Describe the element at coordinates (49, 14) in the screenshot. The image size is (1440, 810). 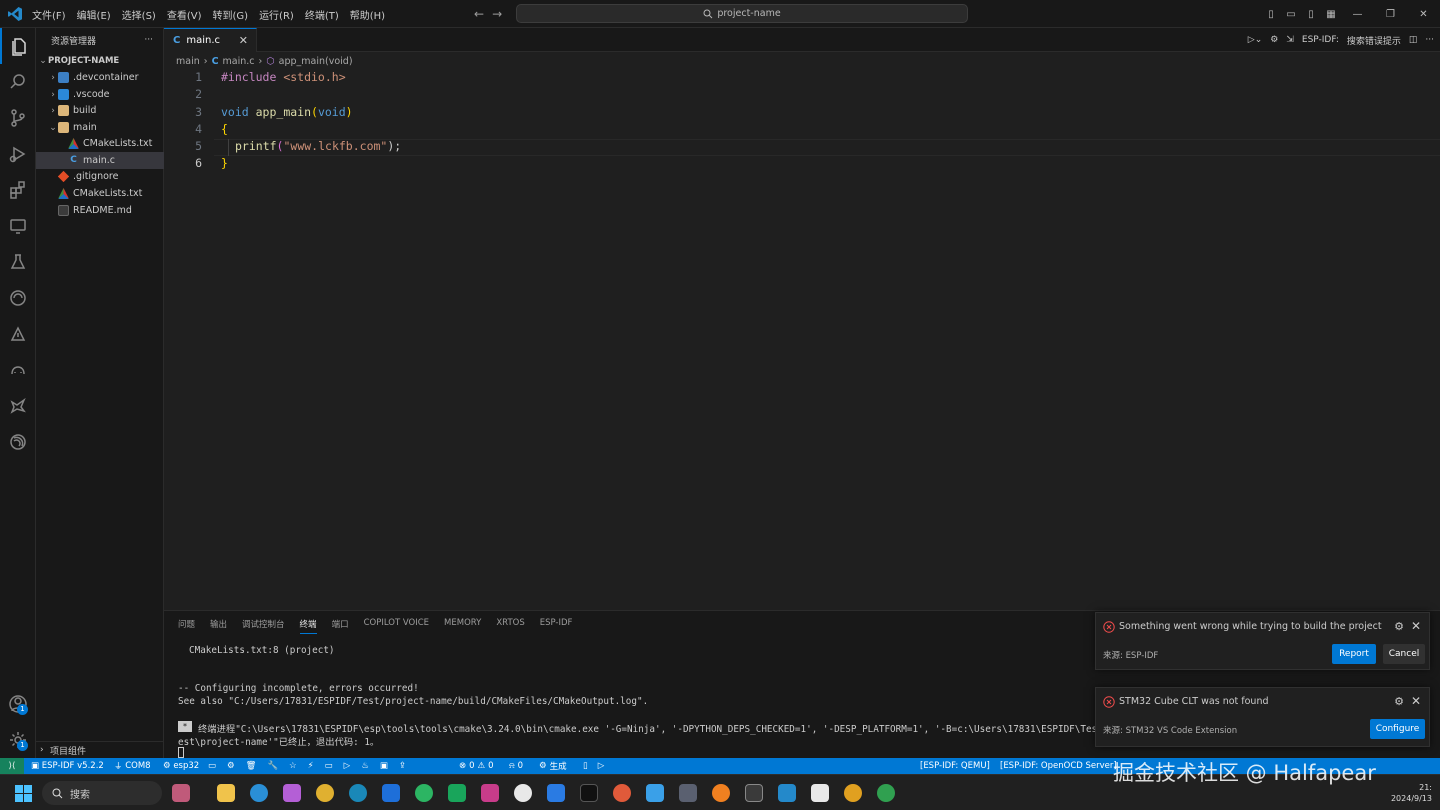
I see `menu-file: 文件(F)` at that location.